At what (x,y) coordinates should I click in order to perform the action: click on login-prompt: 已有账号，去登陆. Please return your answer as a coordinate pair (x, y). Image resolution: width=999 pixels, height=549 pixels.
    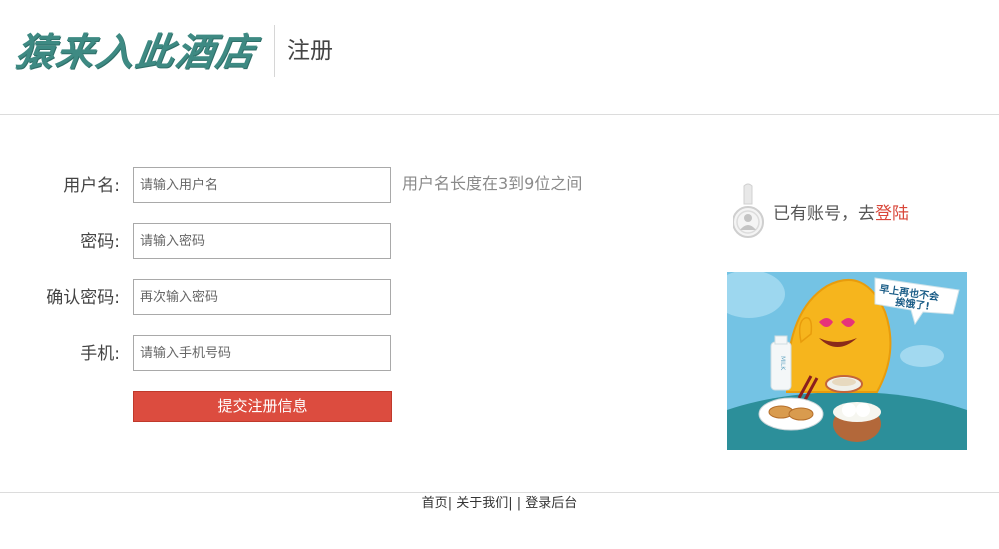
    Looking at the image, I should click on (853, 212).